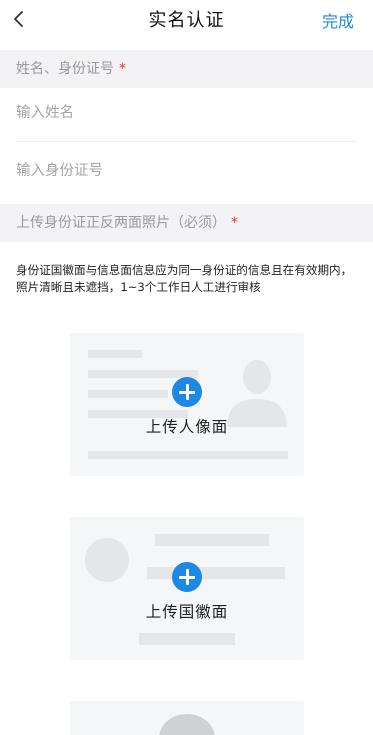  Describe the element at coordinates (65, 69) in the screenshot. I see `section-title: 姓名、身份证号` at that location.